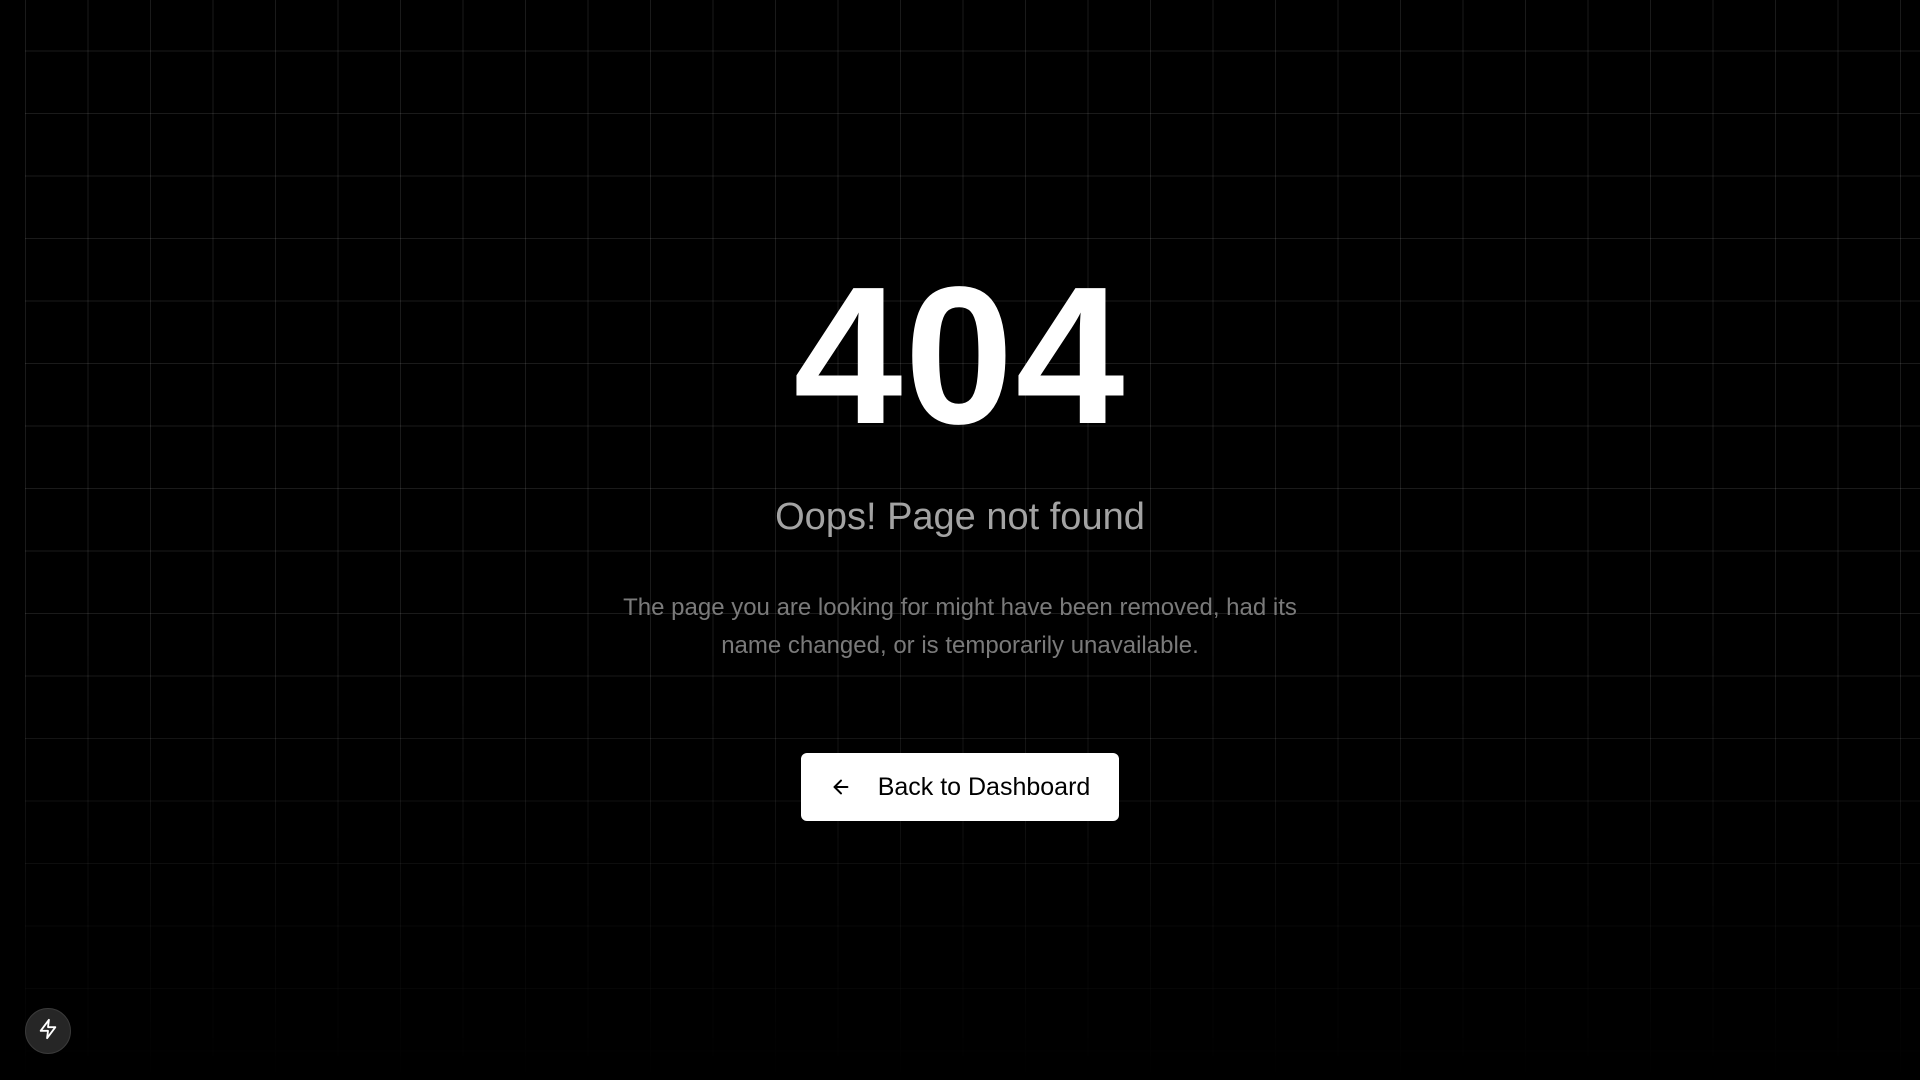 The height and width of the screenshot is (1080, 1920). I want to click on quick-action-button, so click(48, 1031).